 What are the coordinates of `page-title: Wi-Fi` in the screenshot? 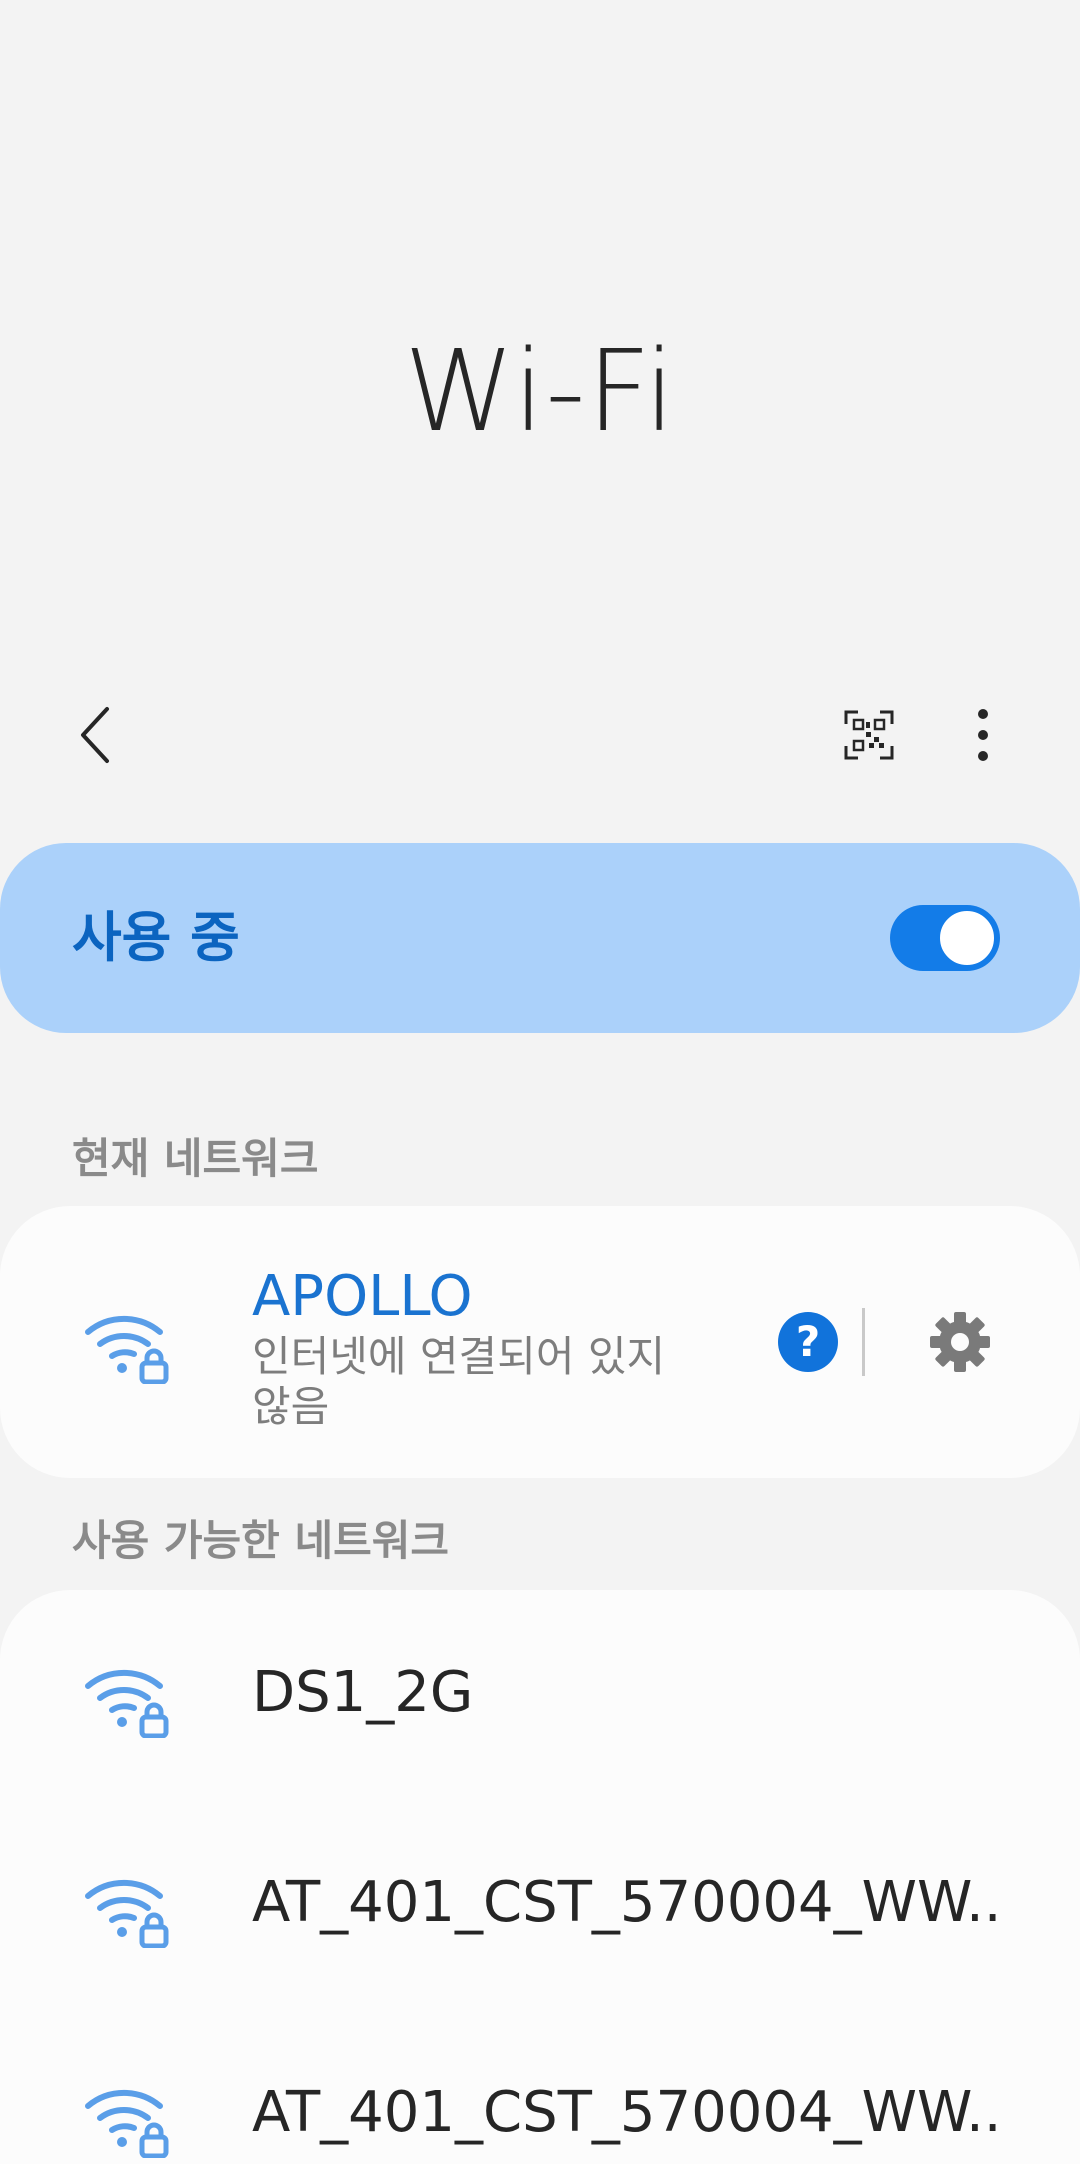 It's located at (540, 392).